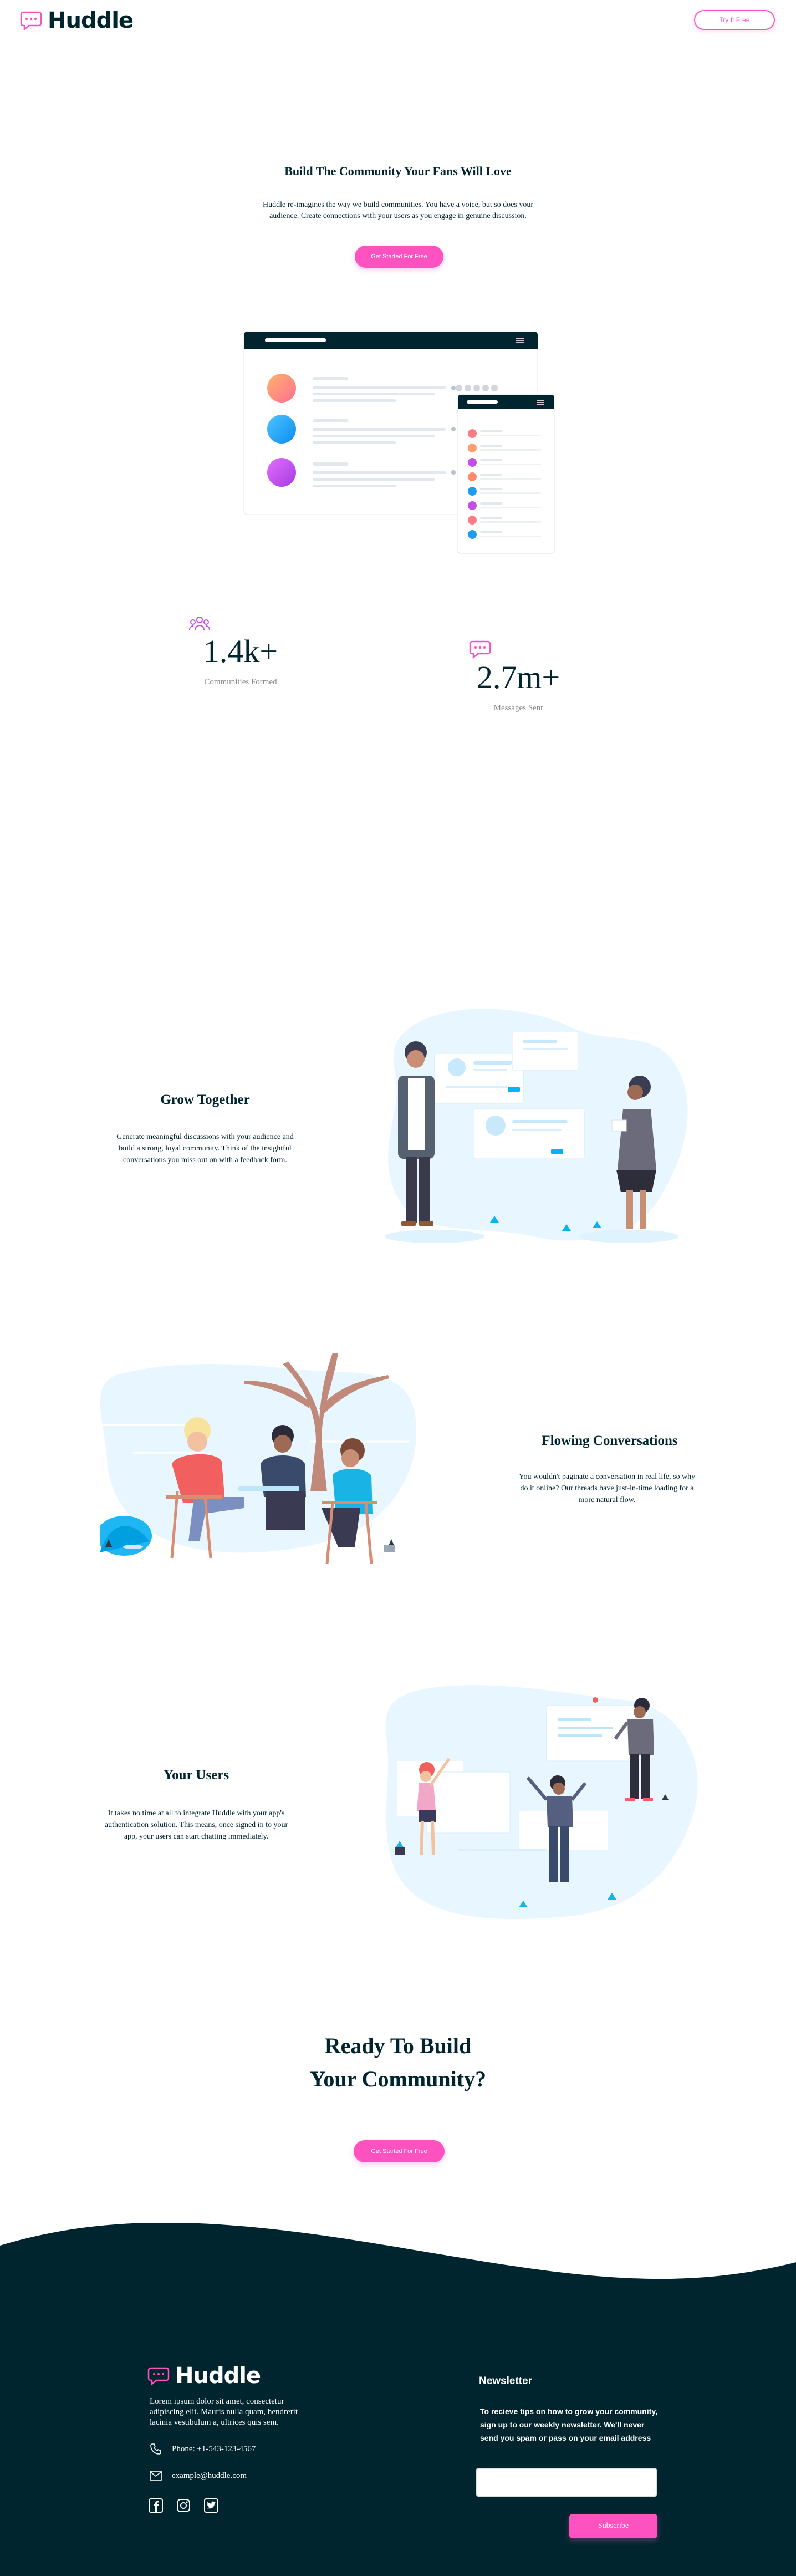 The image size is (796, 2576). What do you see at coordinates (566, 2483) in the screenshot?
I see `newsletter-email-input` at bounding box center [566, 2483].